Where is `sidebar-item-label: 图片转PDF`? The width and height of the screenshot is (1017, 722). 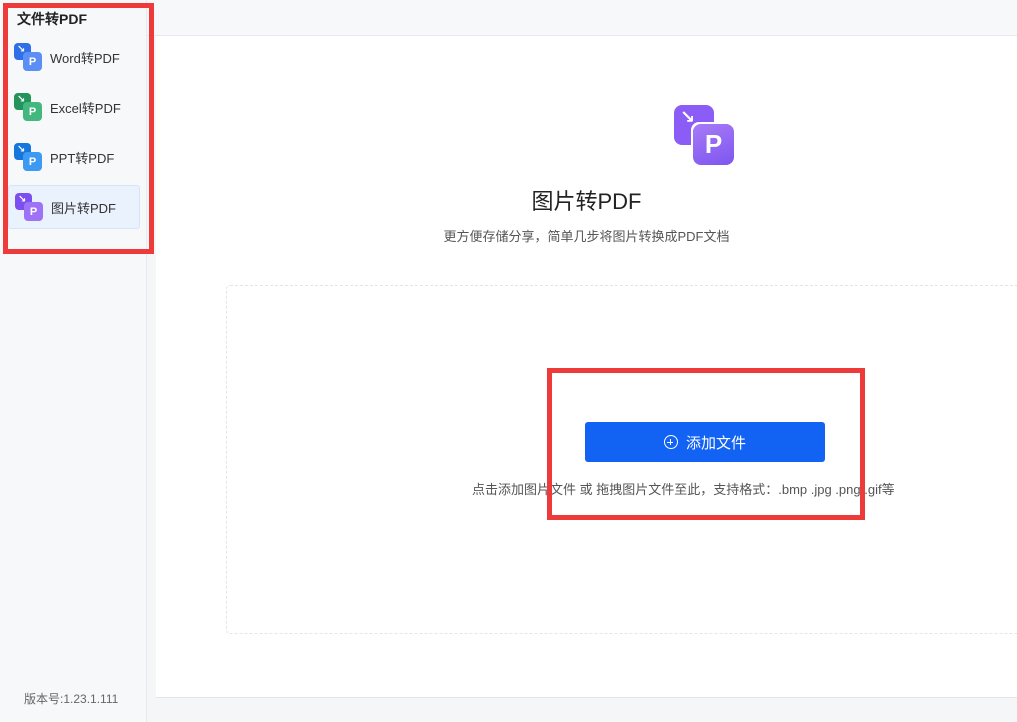 sidebar-item-label: 图片转PDF is located at coordinates (84, 208).